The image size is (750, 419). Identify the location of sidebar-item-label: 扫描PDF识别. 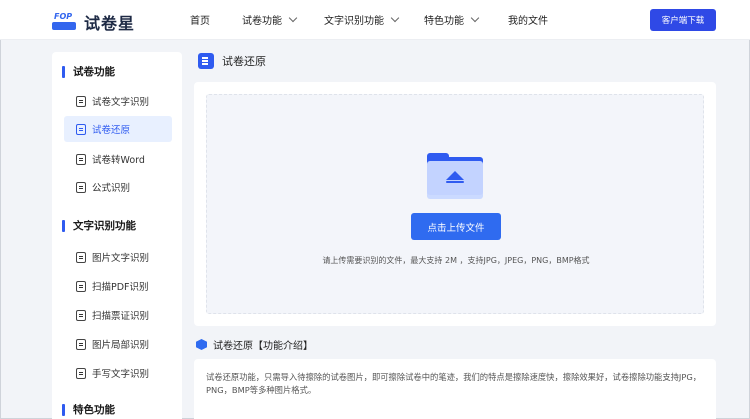
(120, 287).